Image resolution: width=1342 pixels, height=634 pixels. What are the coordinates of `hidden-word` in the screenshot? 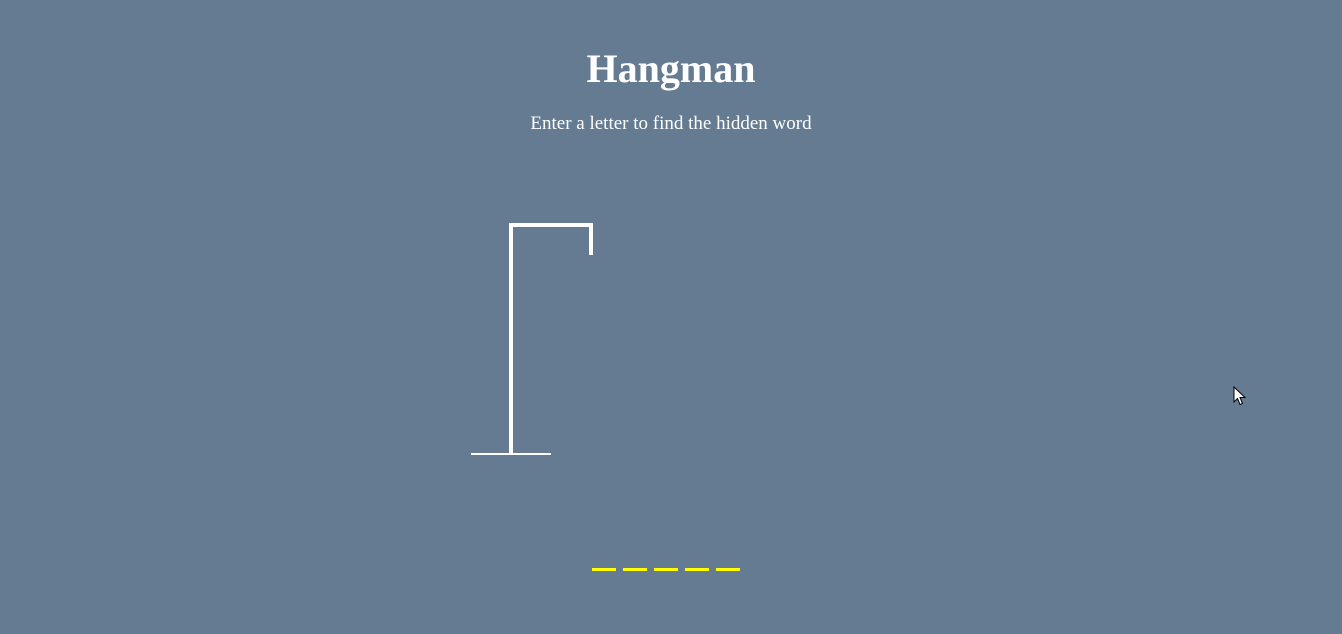 It's located at (666, 560).